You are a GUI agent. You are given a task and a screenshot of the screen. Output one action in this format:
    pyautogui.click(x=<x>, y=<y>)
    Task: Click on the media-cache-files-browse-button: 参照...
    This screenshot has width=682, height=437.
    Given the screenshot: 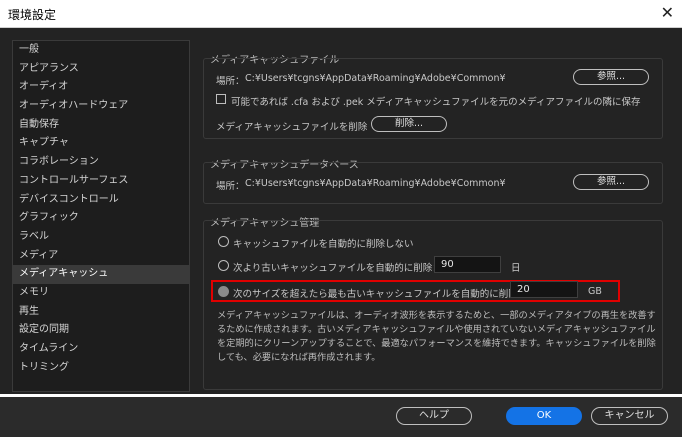 What is the action you would take?
    pyautogui.click(x=611, y=77)
    